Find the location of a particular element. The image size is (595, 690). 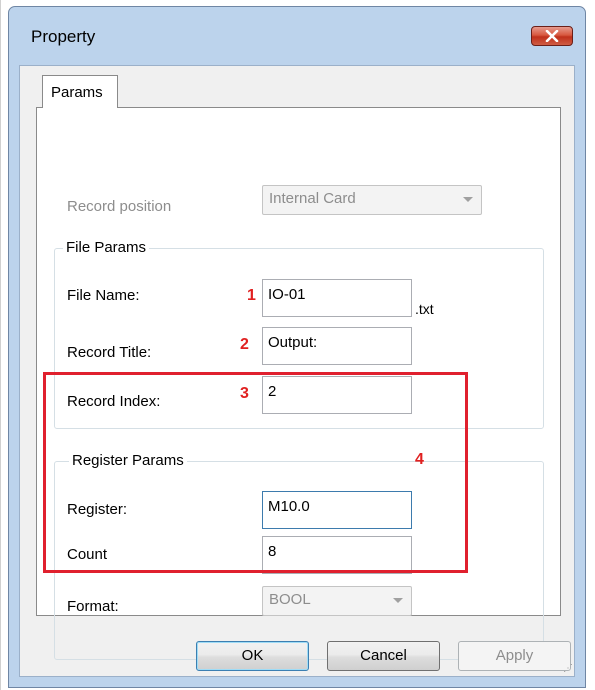

file-name-label: File Name: is located at coordinates (103, 295).